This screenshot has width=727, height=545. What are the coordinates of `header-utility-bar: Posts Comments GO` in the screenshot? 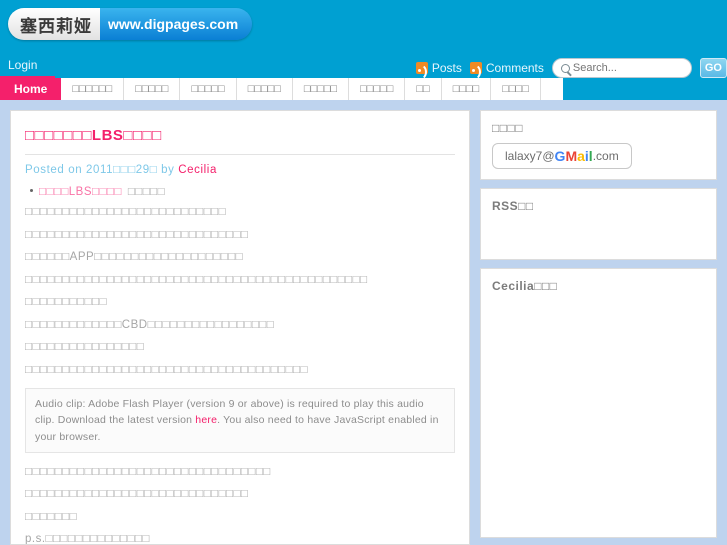 It's located at (571, 68).